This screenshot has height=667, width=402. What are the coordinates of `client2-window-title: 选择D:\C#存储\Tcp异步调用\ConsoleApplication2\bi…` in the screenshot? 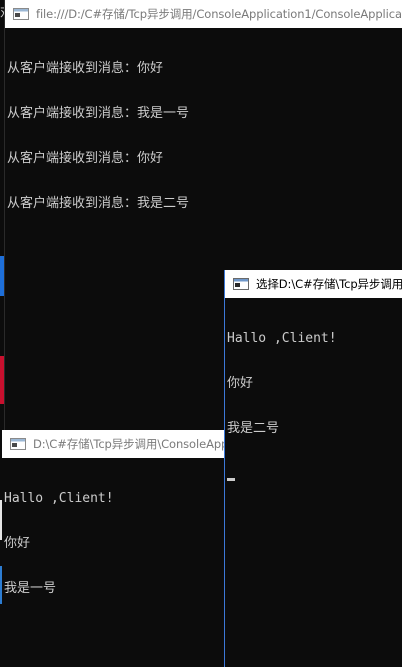 It's located at (329, 284).